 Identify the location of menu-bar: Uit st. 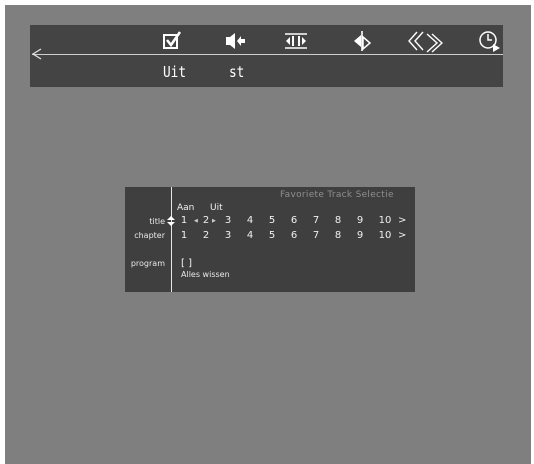
(266, 56).